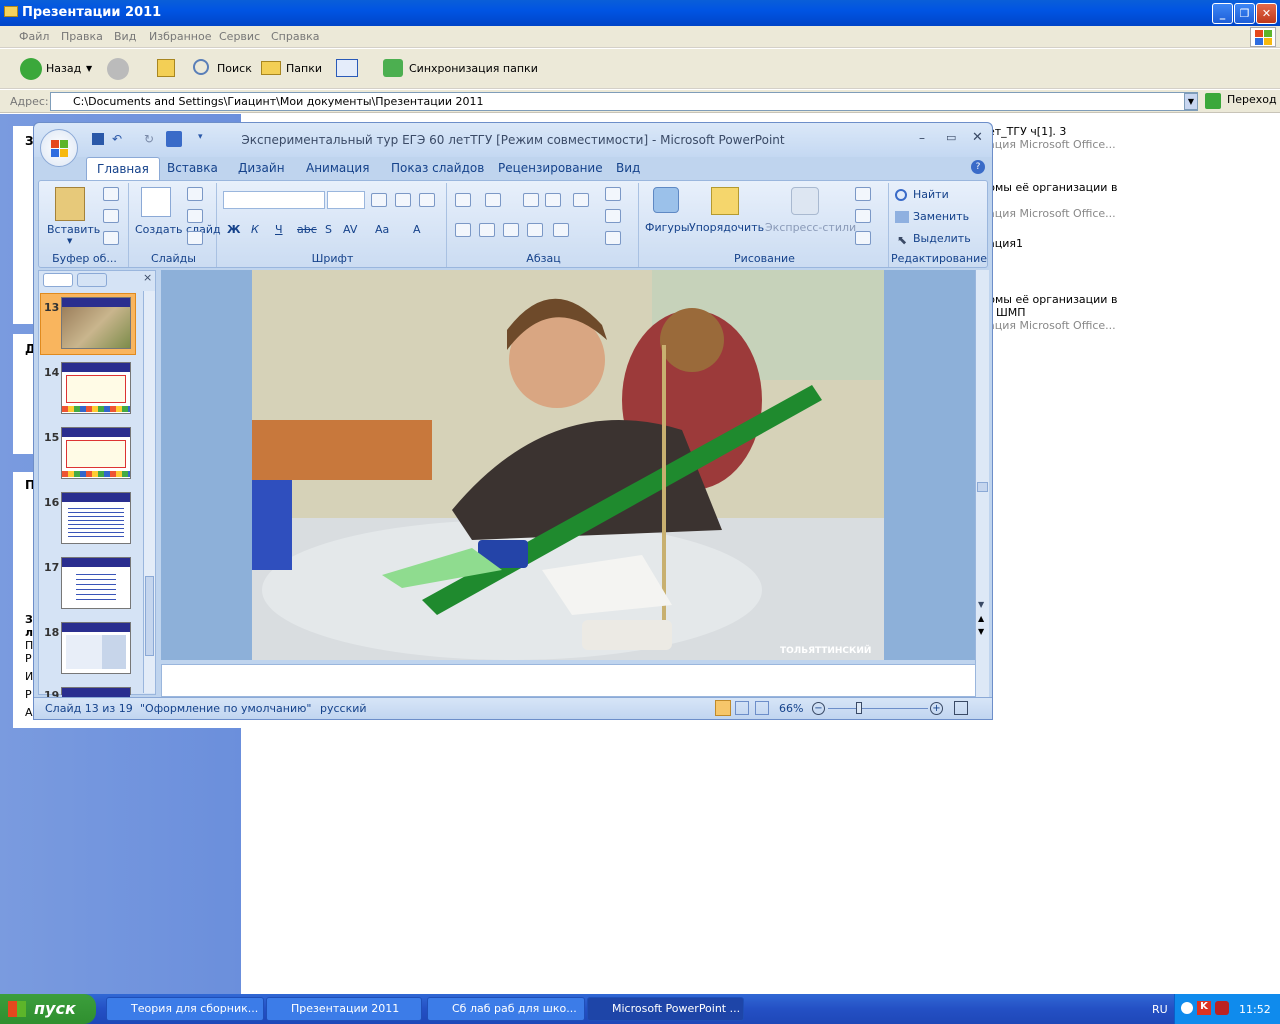  What do you see at coordinates (379, 200) in the screenshot?
I see `grow-font-icon` at bounding box center [379, 200].